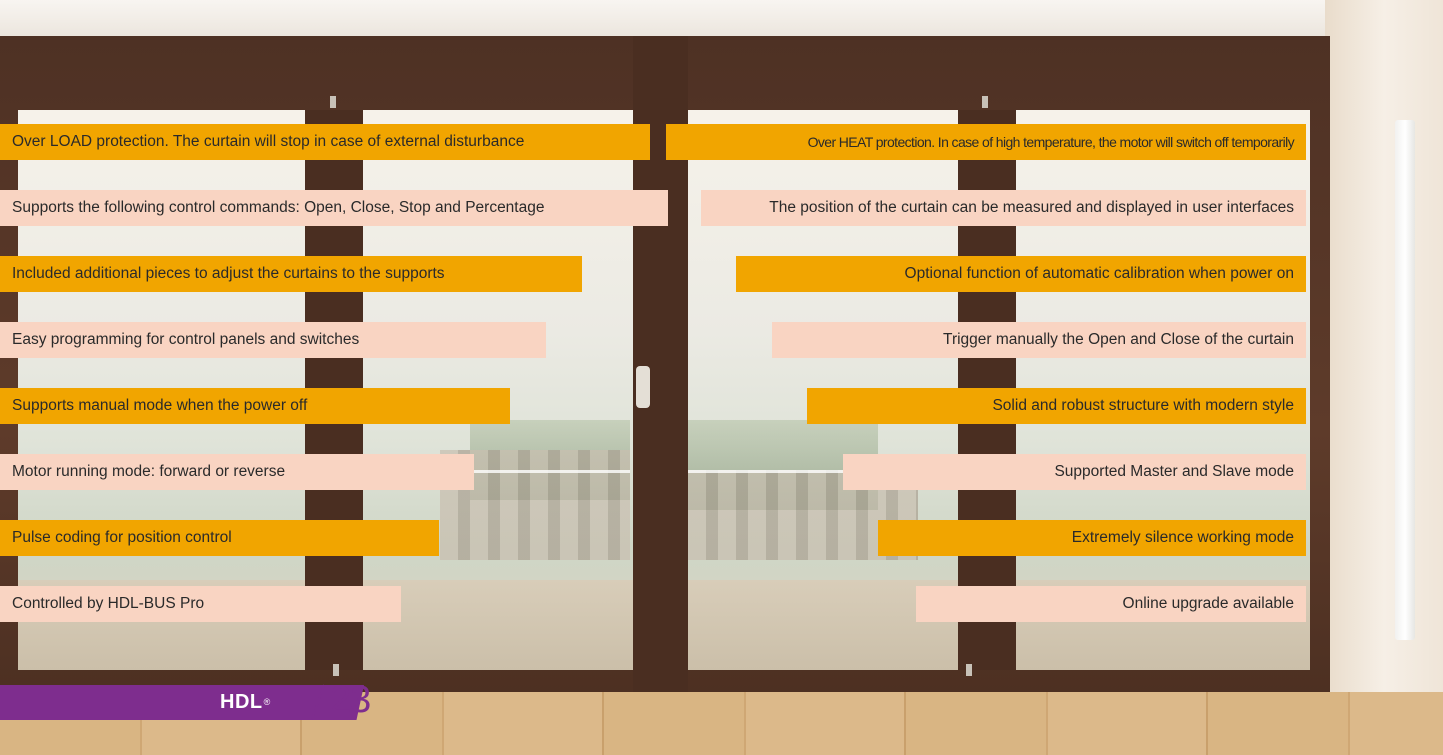 Image resolution: width=1443 pixels, height=755 pixels. I want to click on feature-banner-left: Pulse coding for position control, so click(219, 538).